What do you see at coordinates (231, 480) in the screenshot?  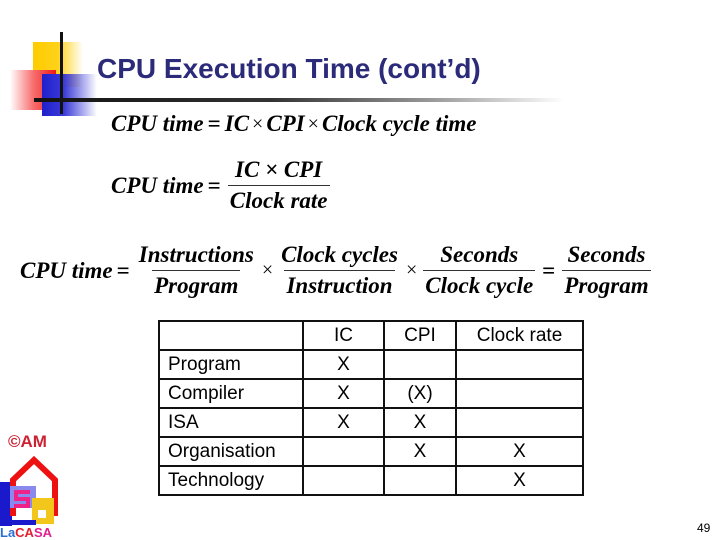 I see `row-label: Technology` at bounding box center [231, 480].